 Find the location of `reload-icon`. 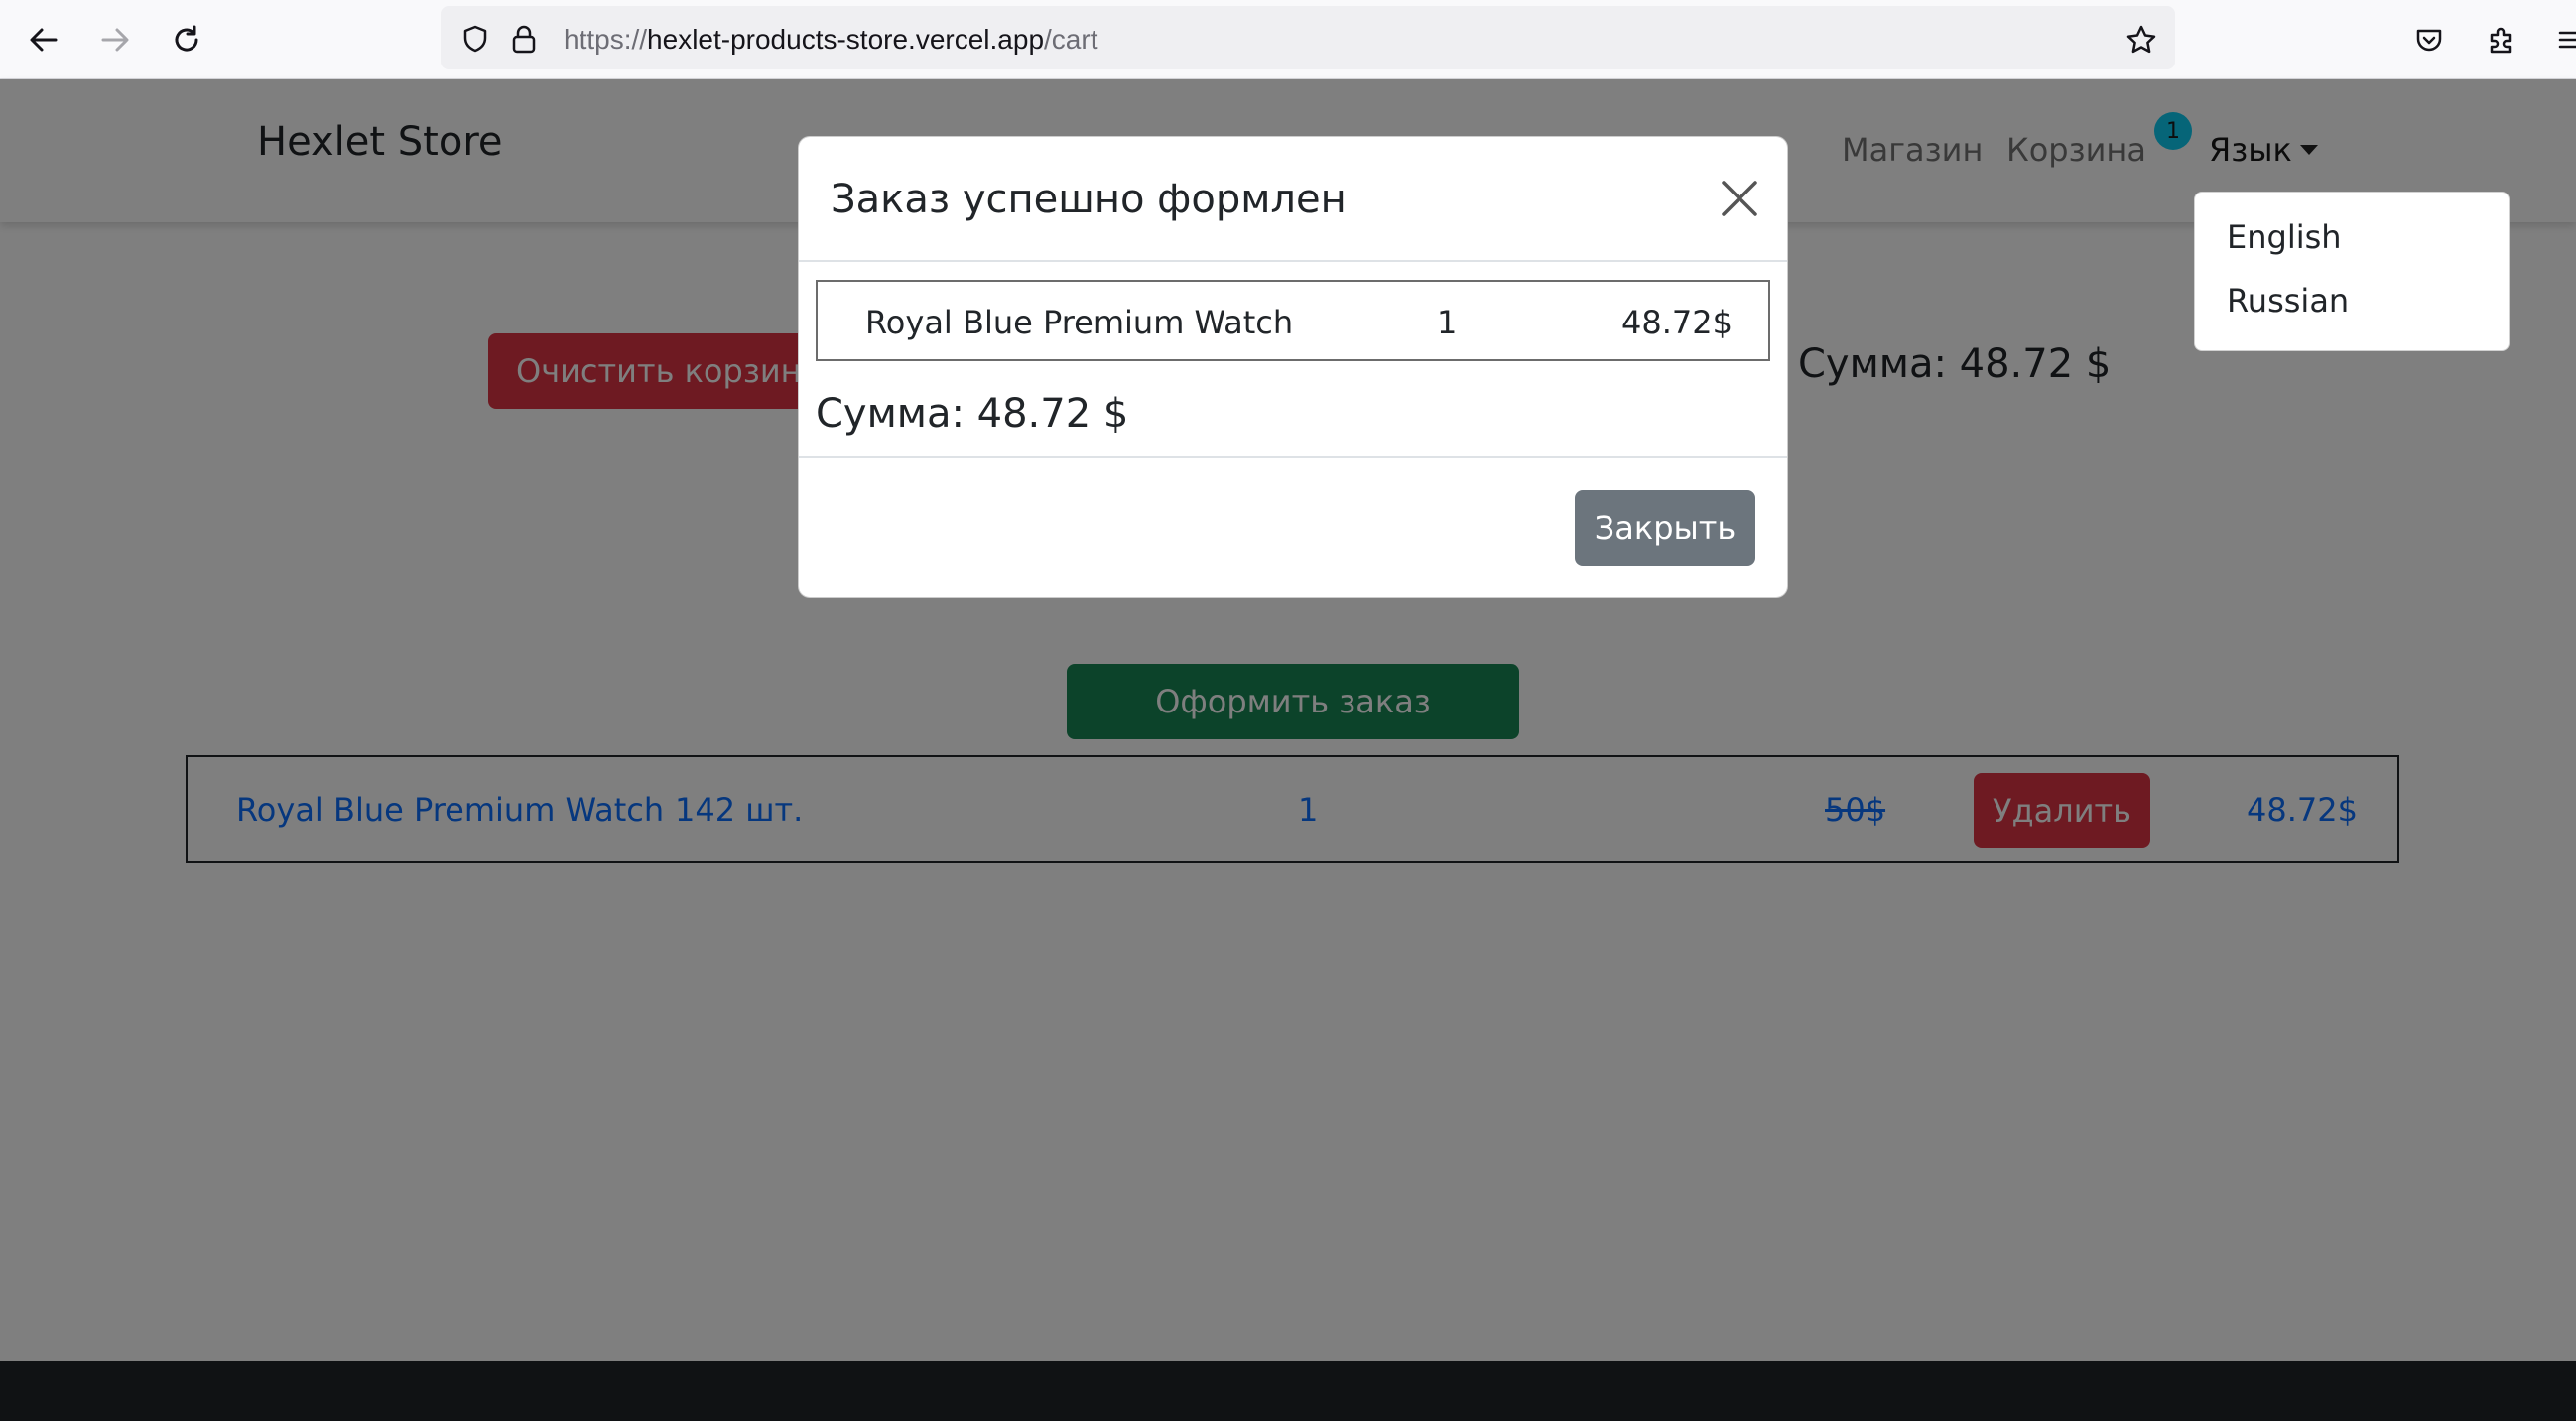

reload-icon is located at coordinates (187, 39).